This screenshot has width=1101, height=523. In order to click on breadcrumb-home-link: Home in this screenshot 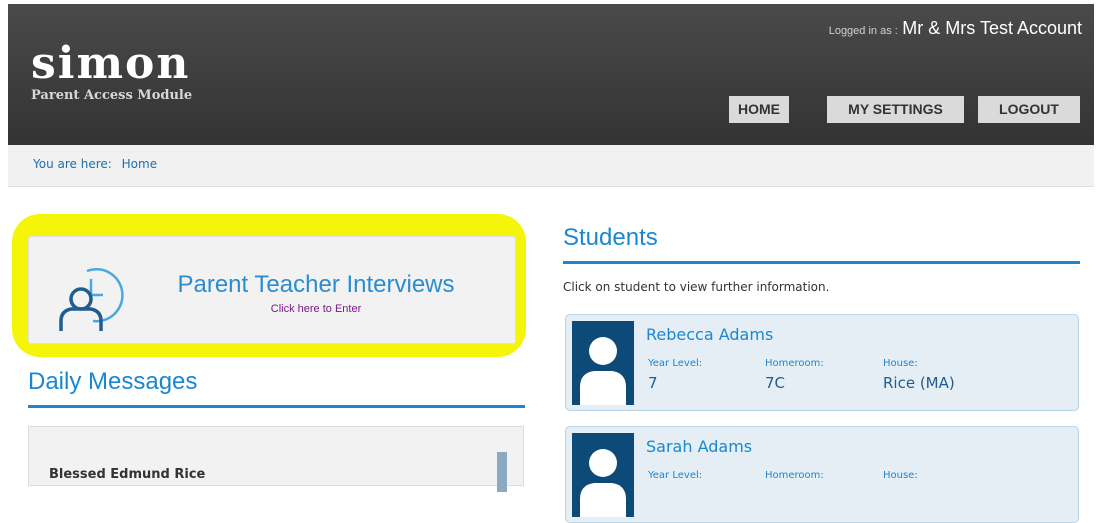, I will do `click(139, 164)`.